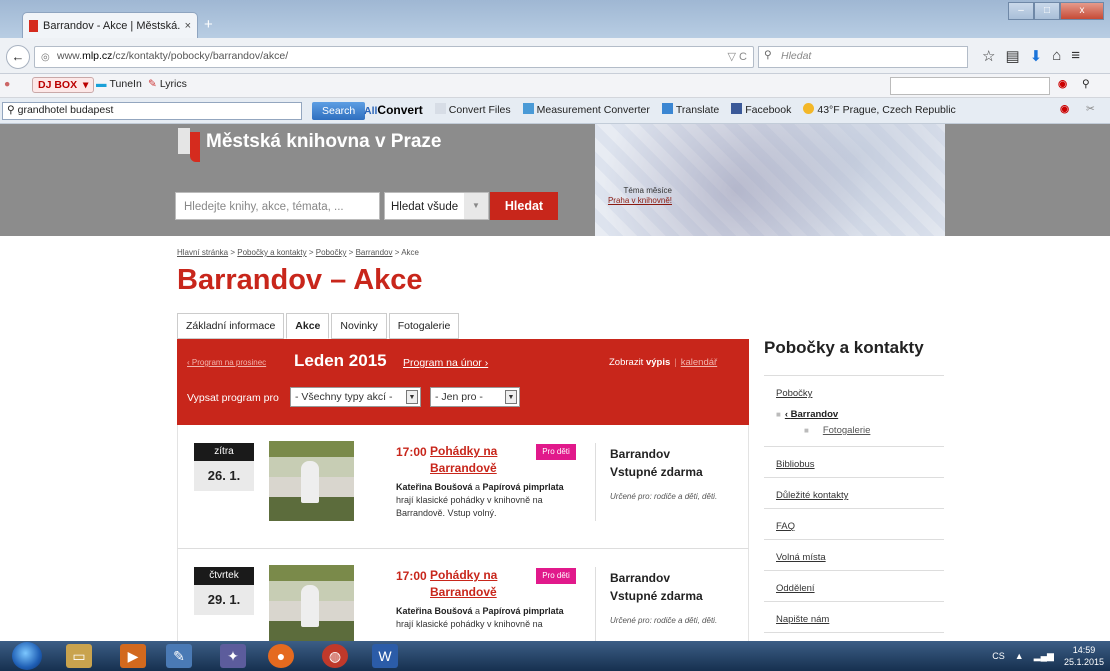 The width and height of the screenshot is (1110, 671). What do you see at coordinates (1012, 56) in the screenshot?
I see `reading-list-icon: ▤` at bounding box center [1012, 56].